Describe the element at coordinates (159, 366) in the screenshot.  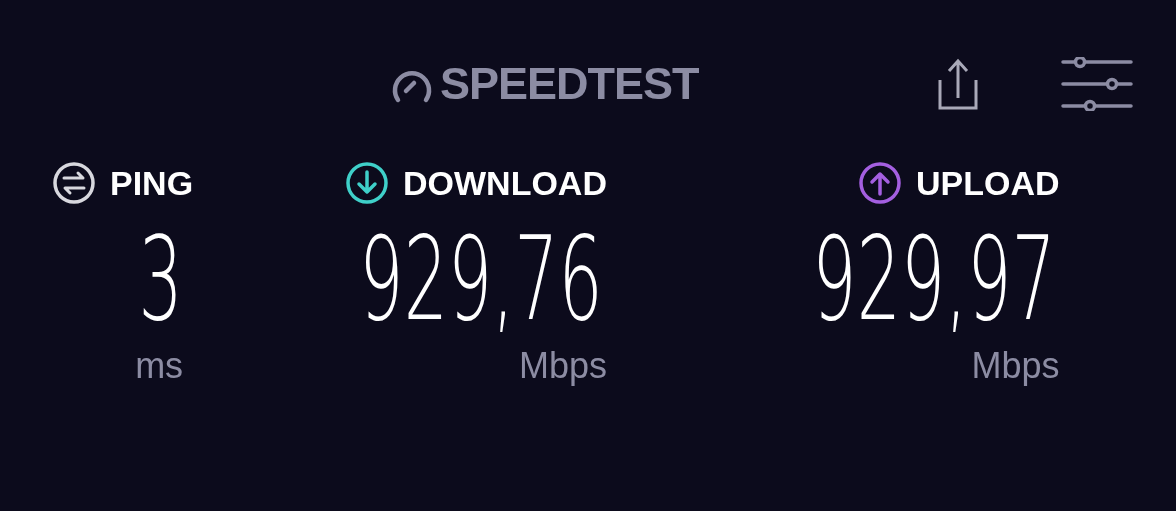
I see `metric-unit: ms` at that location.